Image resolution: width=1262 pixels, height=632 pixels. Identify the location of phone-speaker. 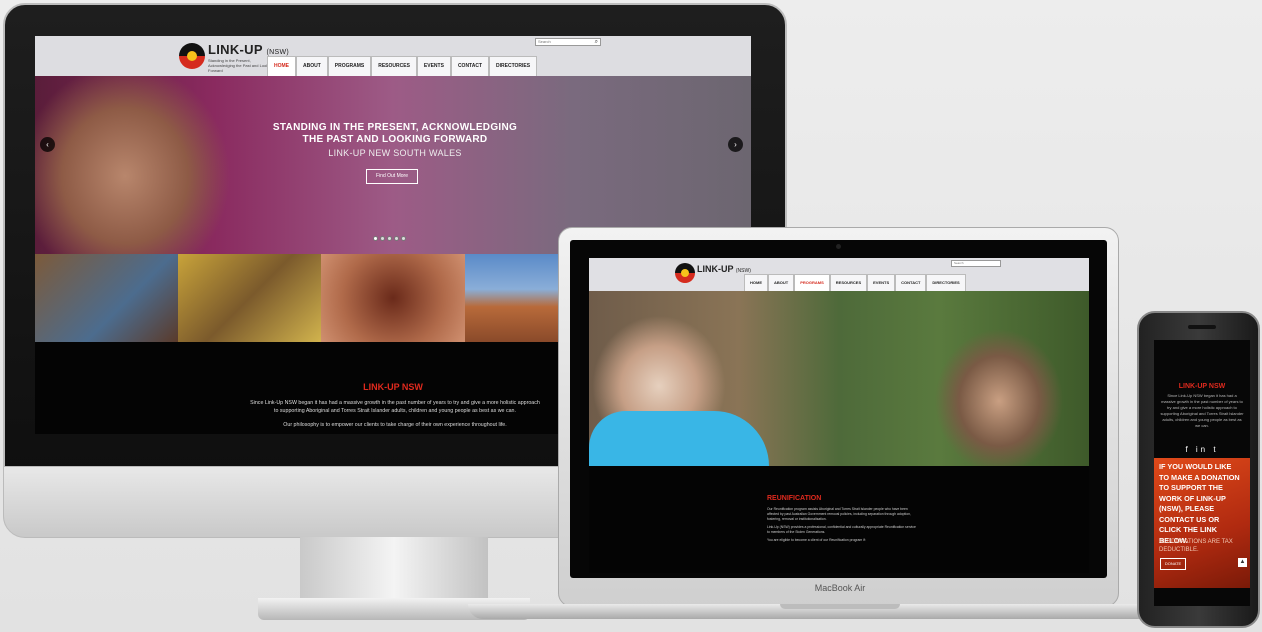
(1202, 327).